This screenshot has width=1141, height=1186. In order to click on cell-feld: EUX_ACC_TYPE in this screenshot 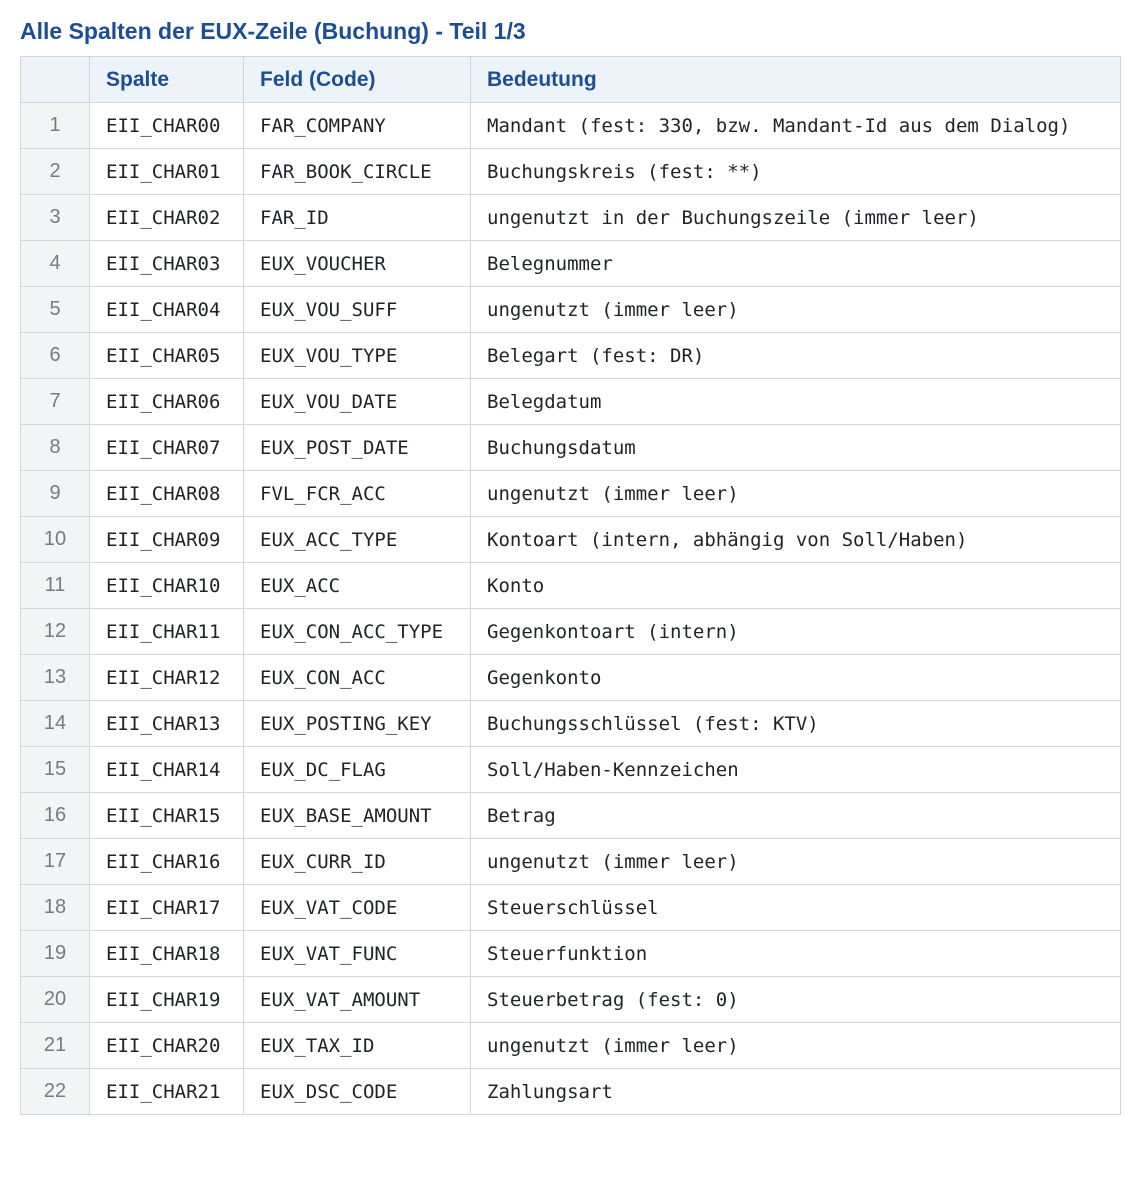, I will do `click(357, 539)`.